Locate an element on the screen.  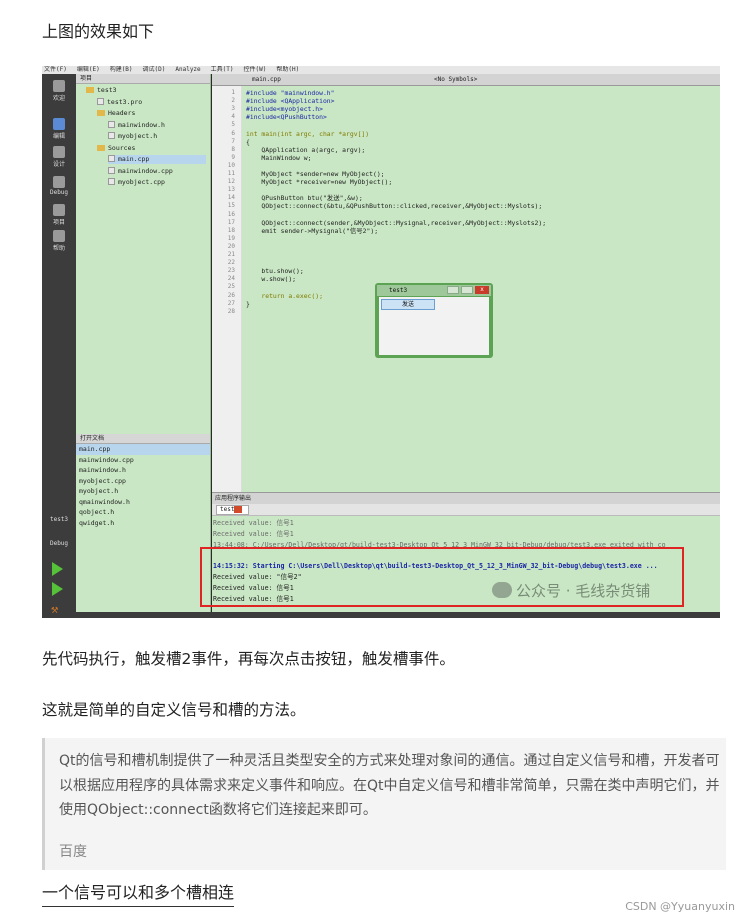
wechat-icon is located at coordinates (502, 590).